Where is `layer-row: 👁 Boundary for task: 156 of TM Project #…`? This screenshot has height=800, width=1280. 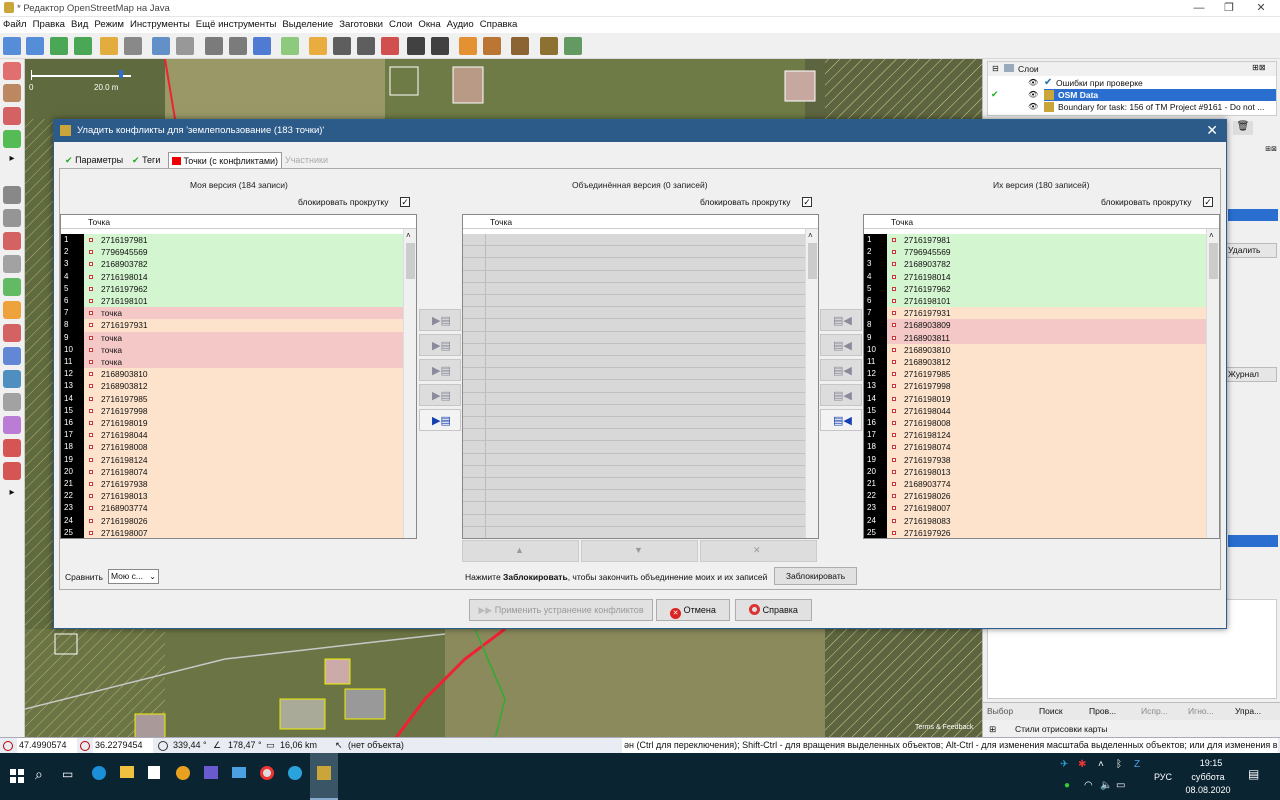
layer-row: 👁 Boundary for task: 156 of TM Project #… is located at coordinates (1132, 107).